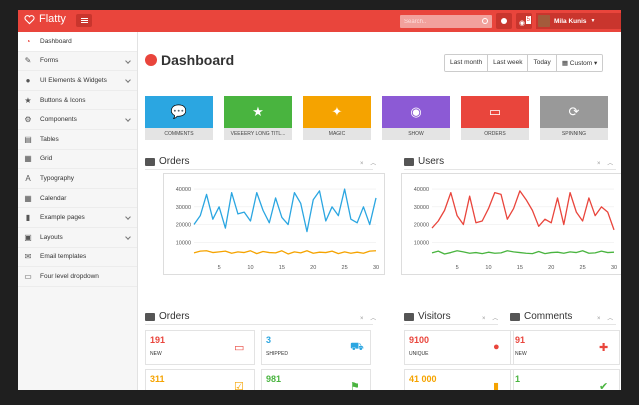  I want to click on search-input, so click(446, 21).